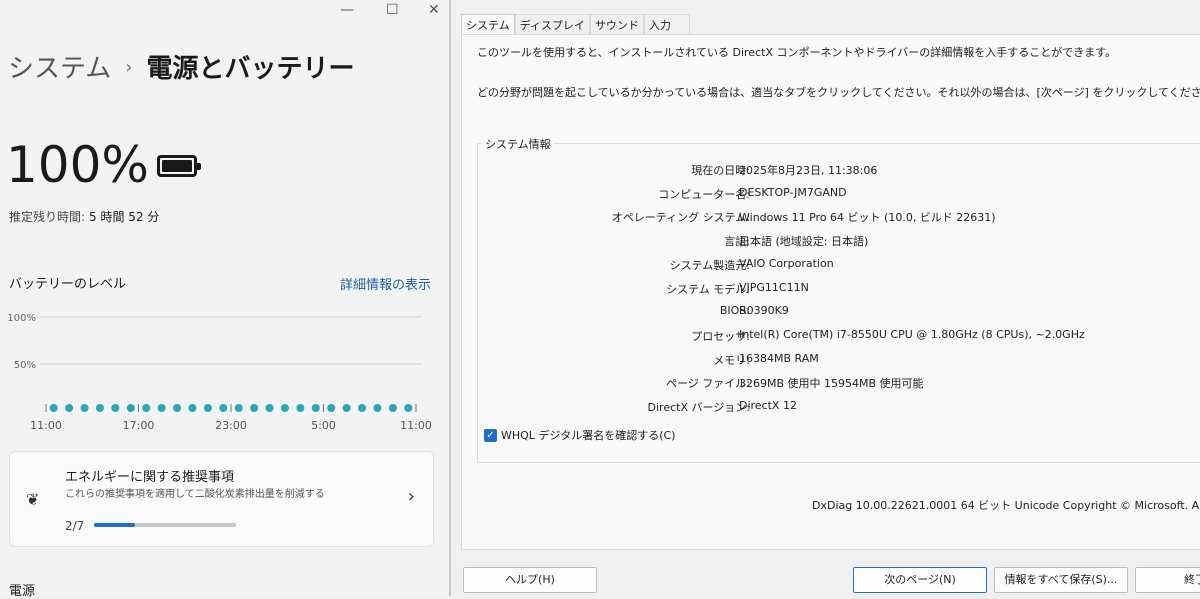 This screenshot has width=1200, height=599. Describe the element at coordinates (793, 192) in the screenshot. I see `info-value: DESKTOP-JM7GAND` at that location.